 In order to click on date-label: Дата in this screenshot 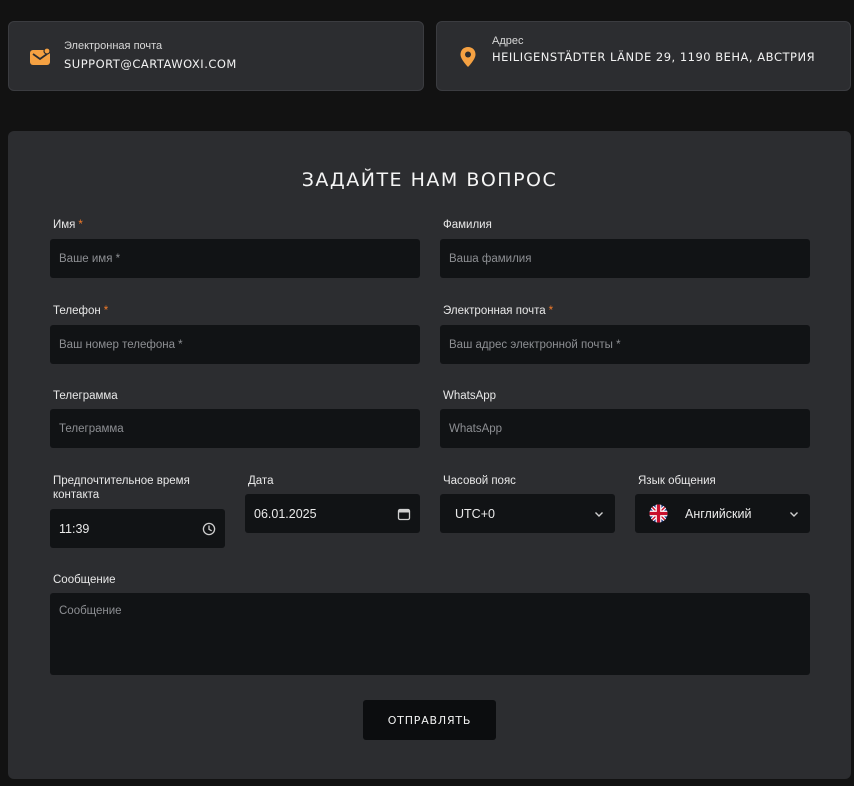, I will do `click(261, 481)`.